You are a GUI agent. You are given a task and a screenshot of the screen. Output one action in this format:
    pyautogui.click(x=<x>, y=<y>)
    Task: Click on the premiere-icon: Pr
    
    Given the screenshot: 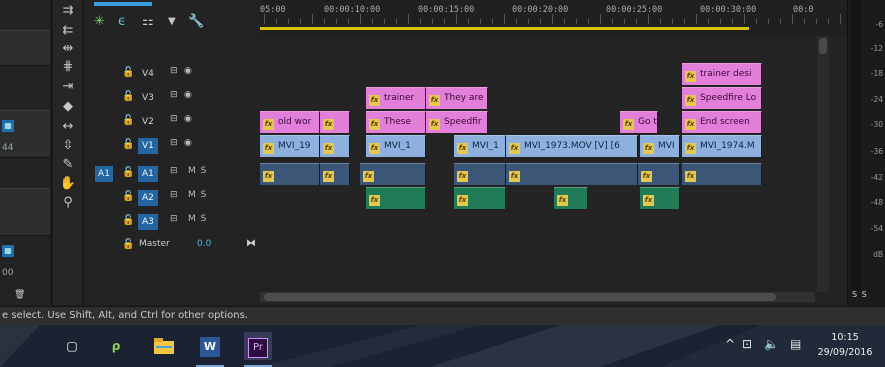 What is the action you would take?
    pyautogui.click(x=258, y=346)
    